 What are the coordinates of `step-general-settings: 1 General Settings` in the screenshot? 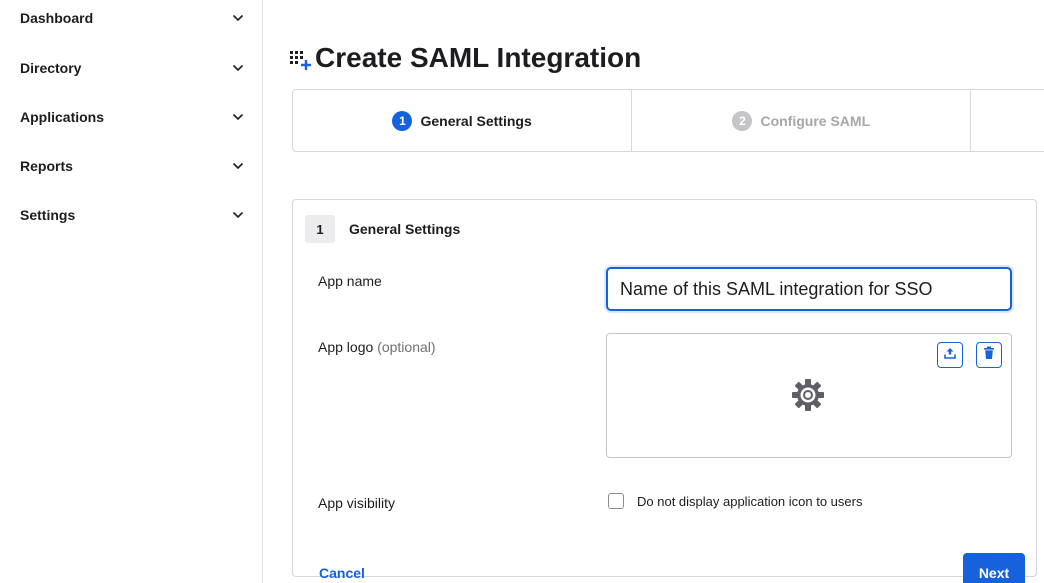 It's located at (463, 120).